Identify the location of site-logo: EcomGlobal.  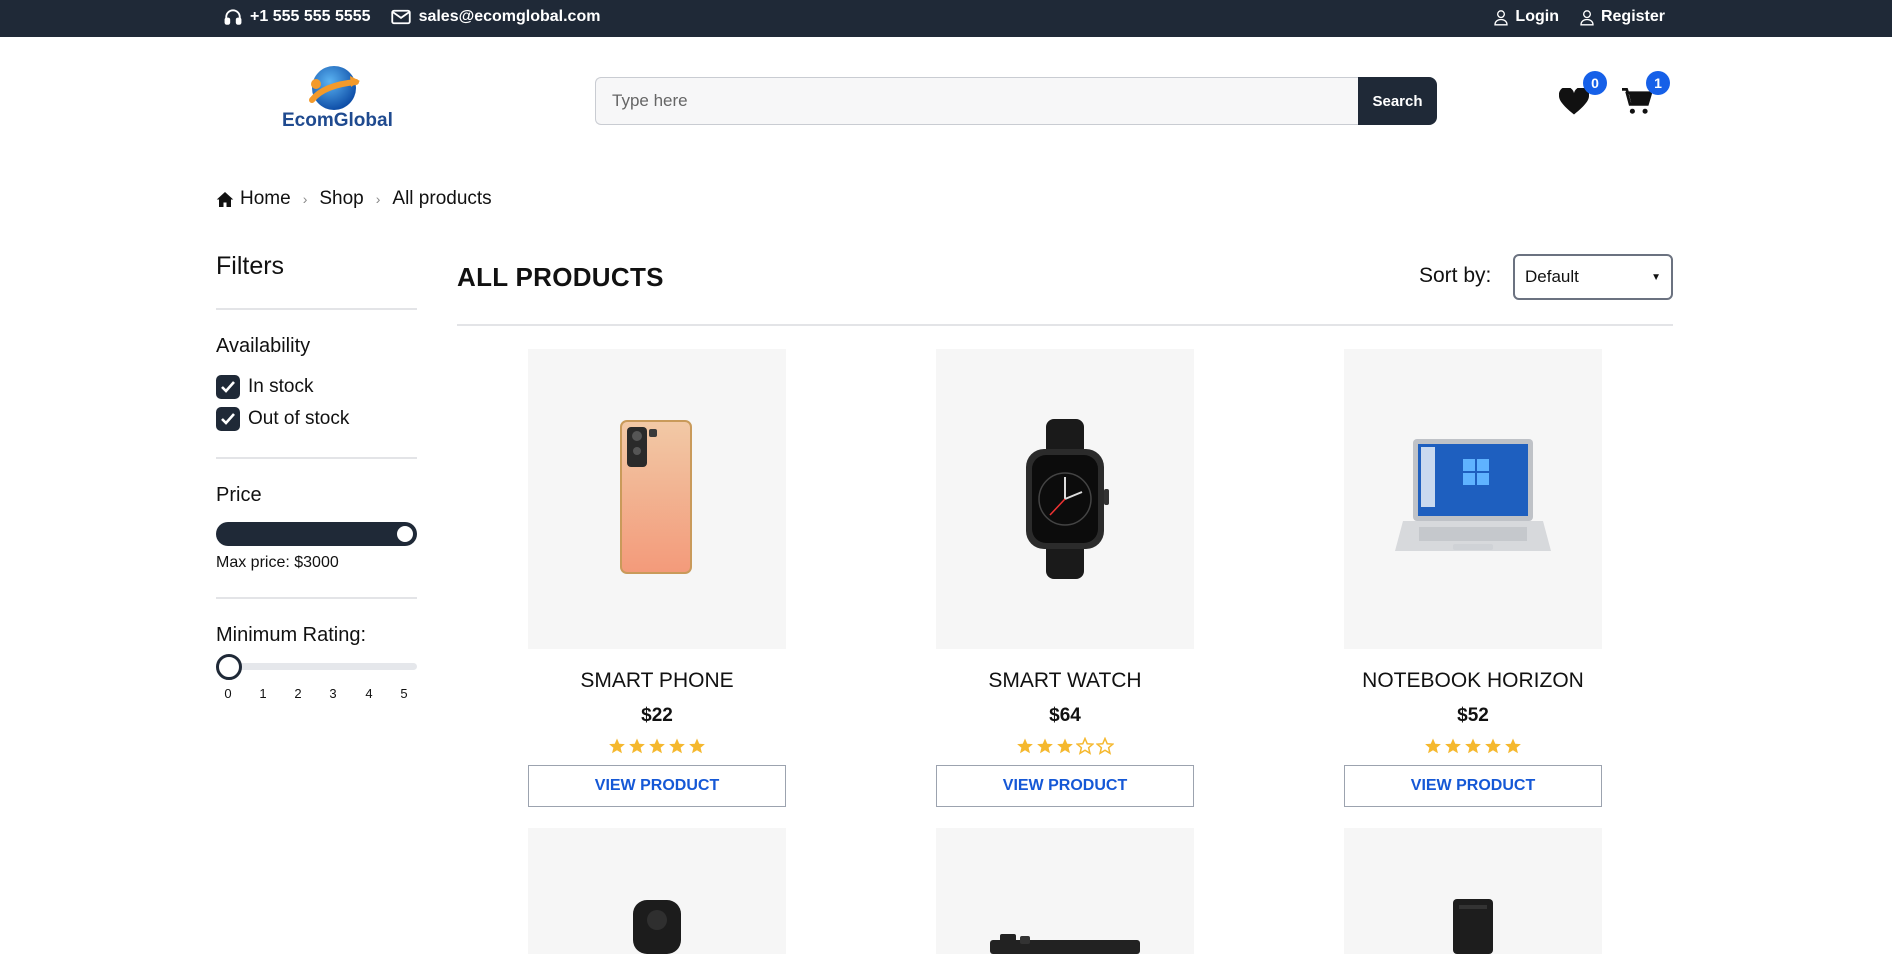
(333, 111).